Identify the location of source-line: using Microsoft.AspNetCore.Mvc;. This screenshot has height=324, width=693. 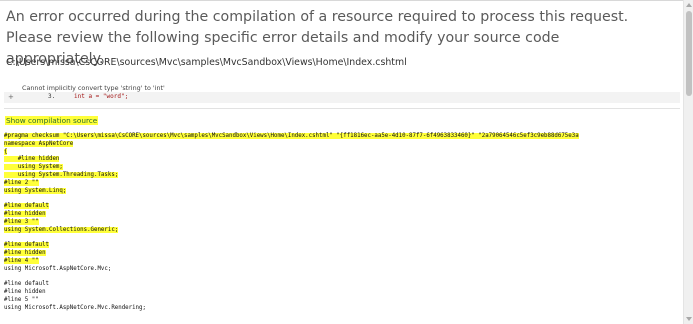
(58, 268).